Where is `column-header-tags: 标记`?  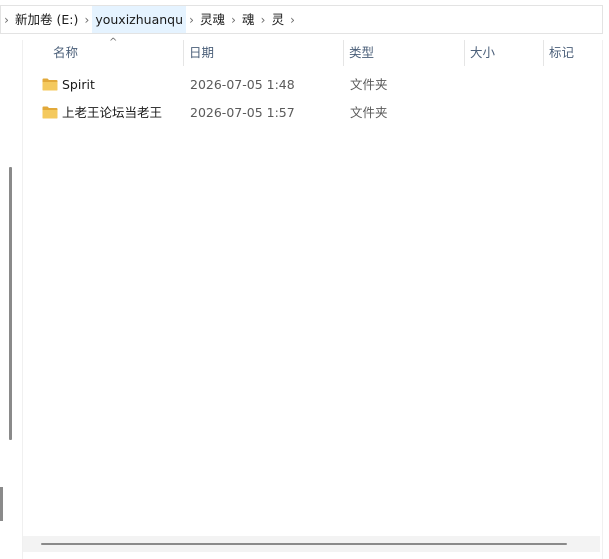 column-header-tags: 标记 is located at coordinates (558, 53).